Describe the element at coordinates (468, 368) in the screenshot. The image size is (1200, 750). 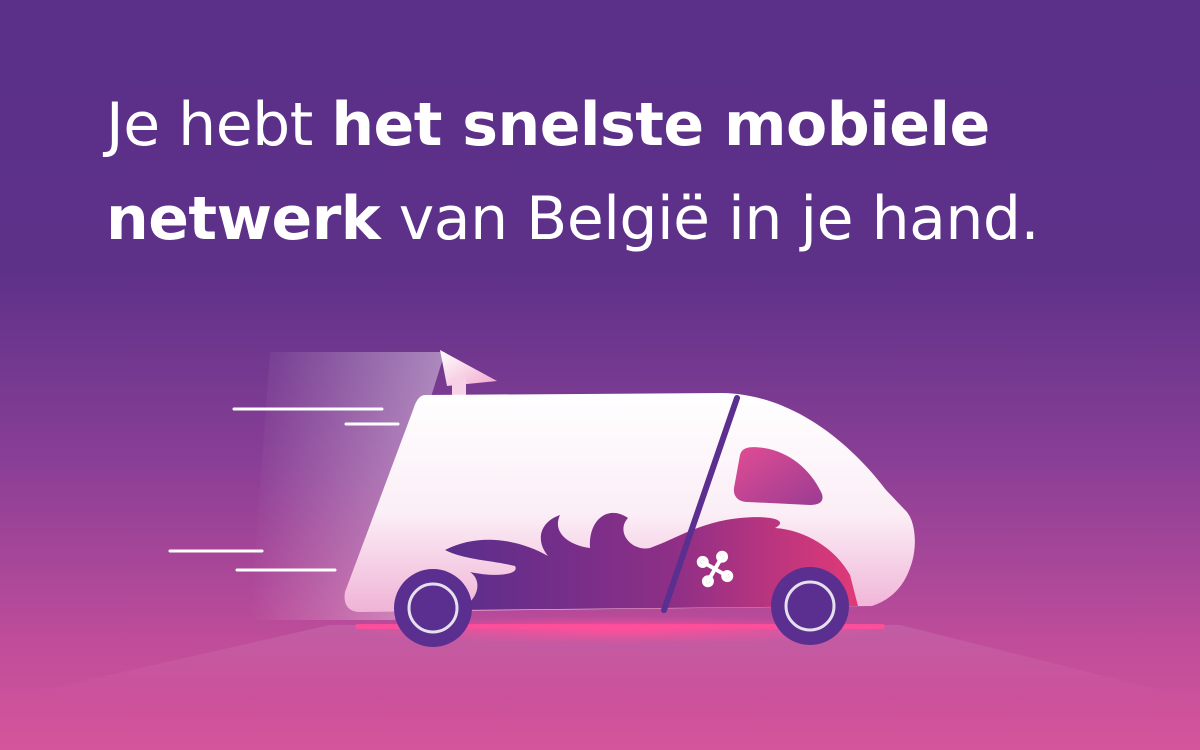
I see `roof-spoiler` at that location.